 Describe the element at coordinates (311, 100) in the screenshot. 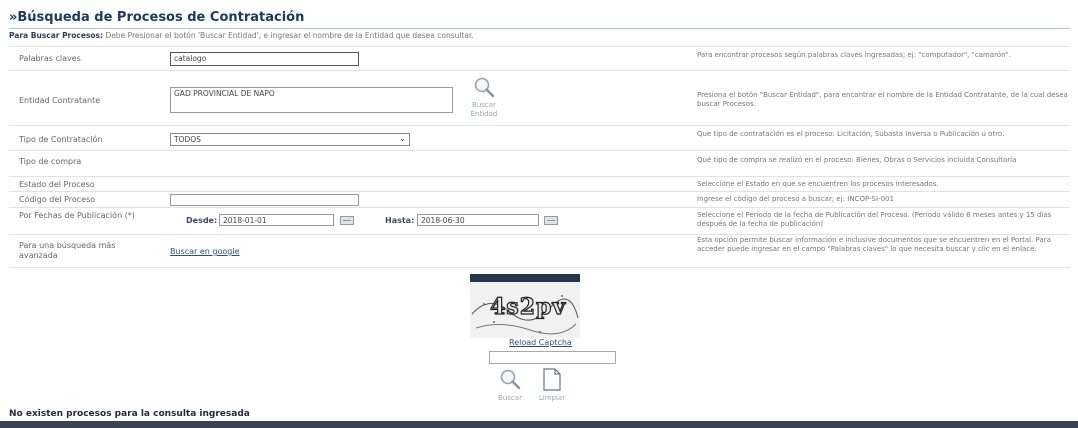

I see `entity-textarea: GAD PROVINCIAL DE NAPO` at that location.